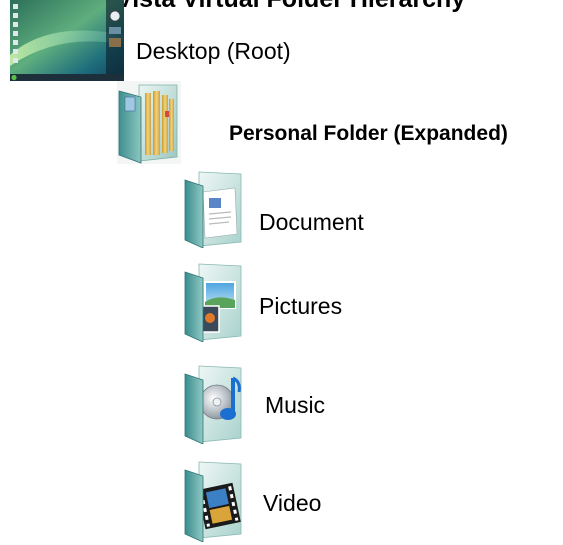 The height and width of the screenshot is (545, 563). I want to click on video-label: Video, so click(292, 503).